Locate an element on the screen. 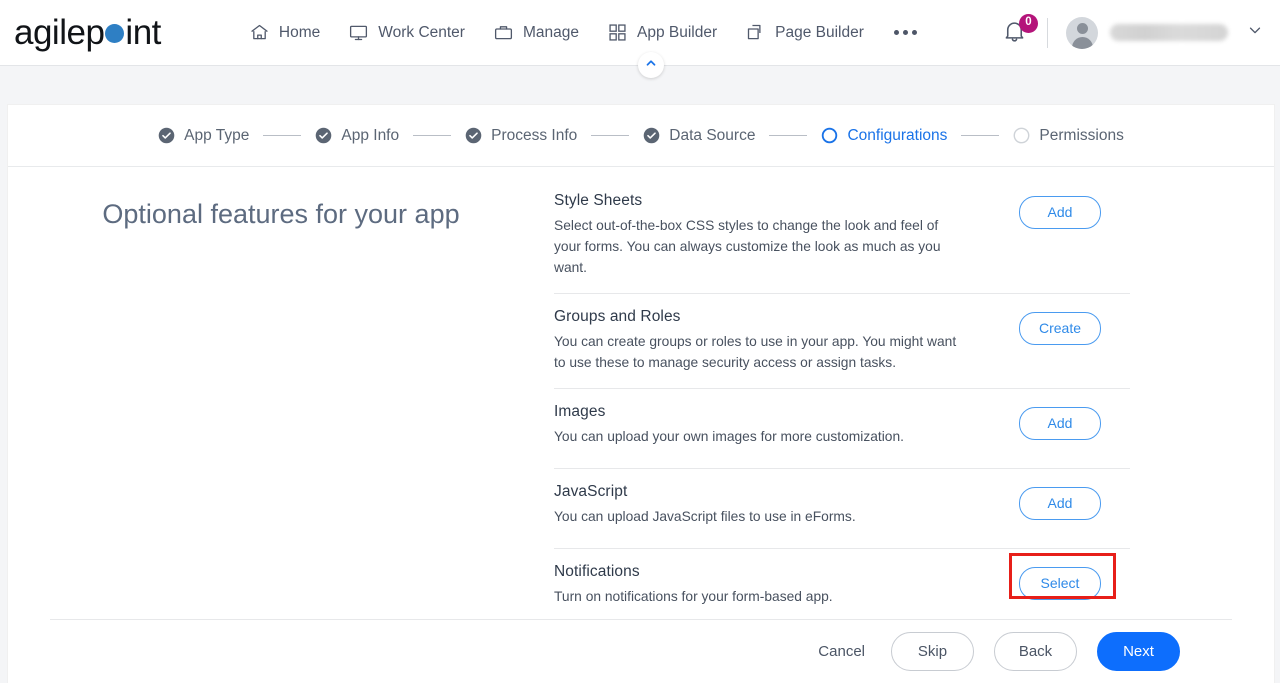 This screenshot has width=1280, height=683. feature-action: Select is located at coordinates (1060, 576).